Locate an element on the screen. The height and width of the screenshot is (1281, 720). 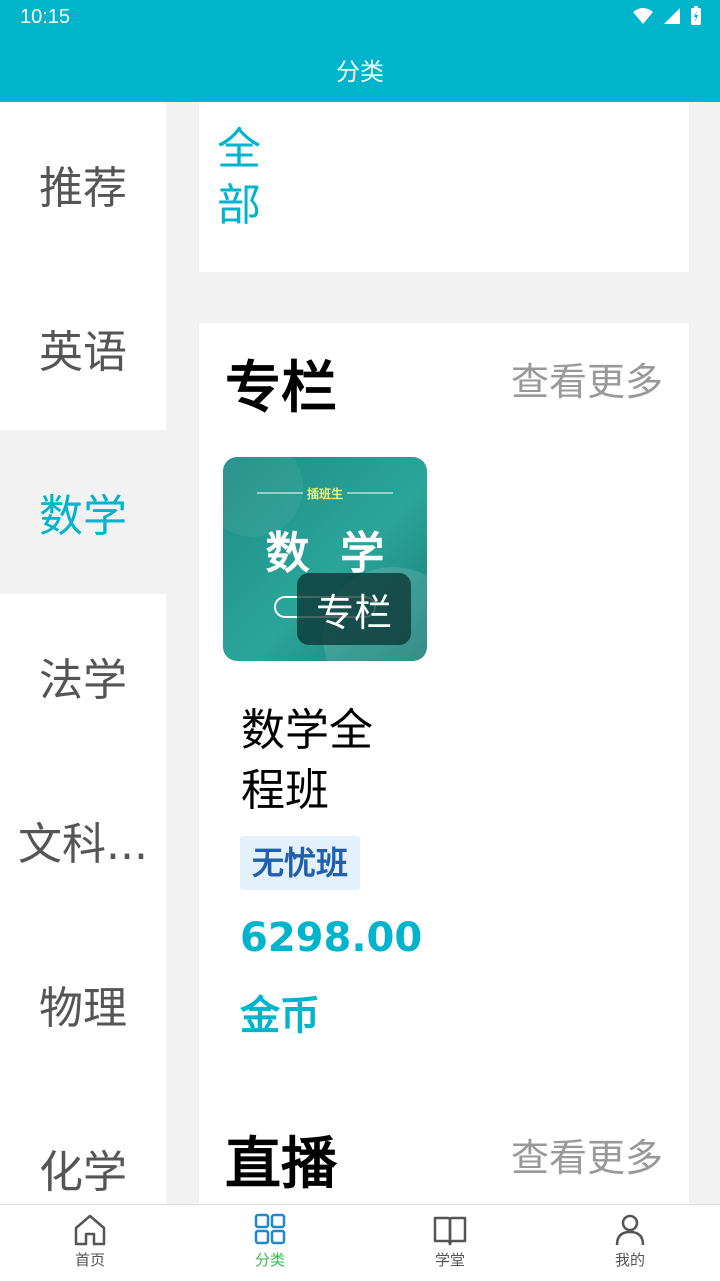
nav-label: 我的 is located at coordinates (629, 1260).